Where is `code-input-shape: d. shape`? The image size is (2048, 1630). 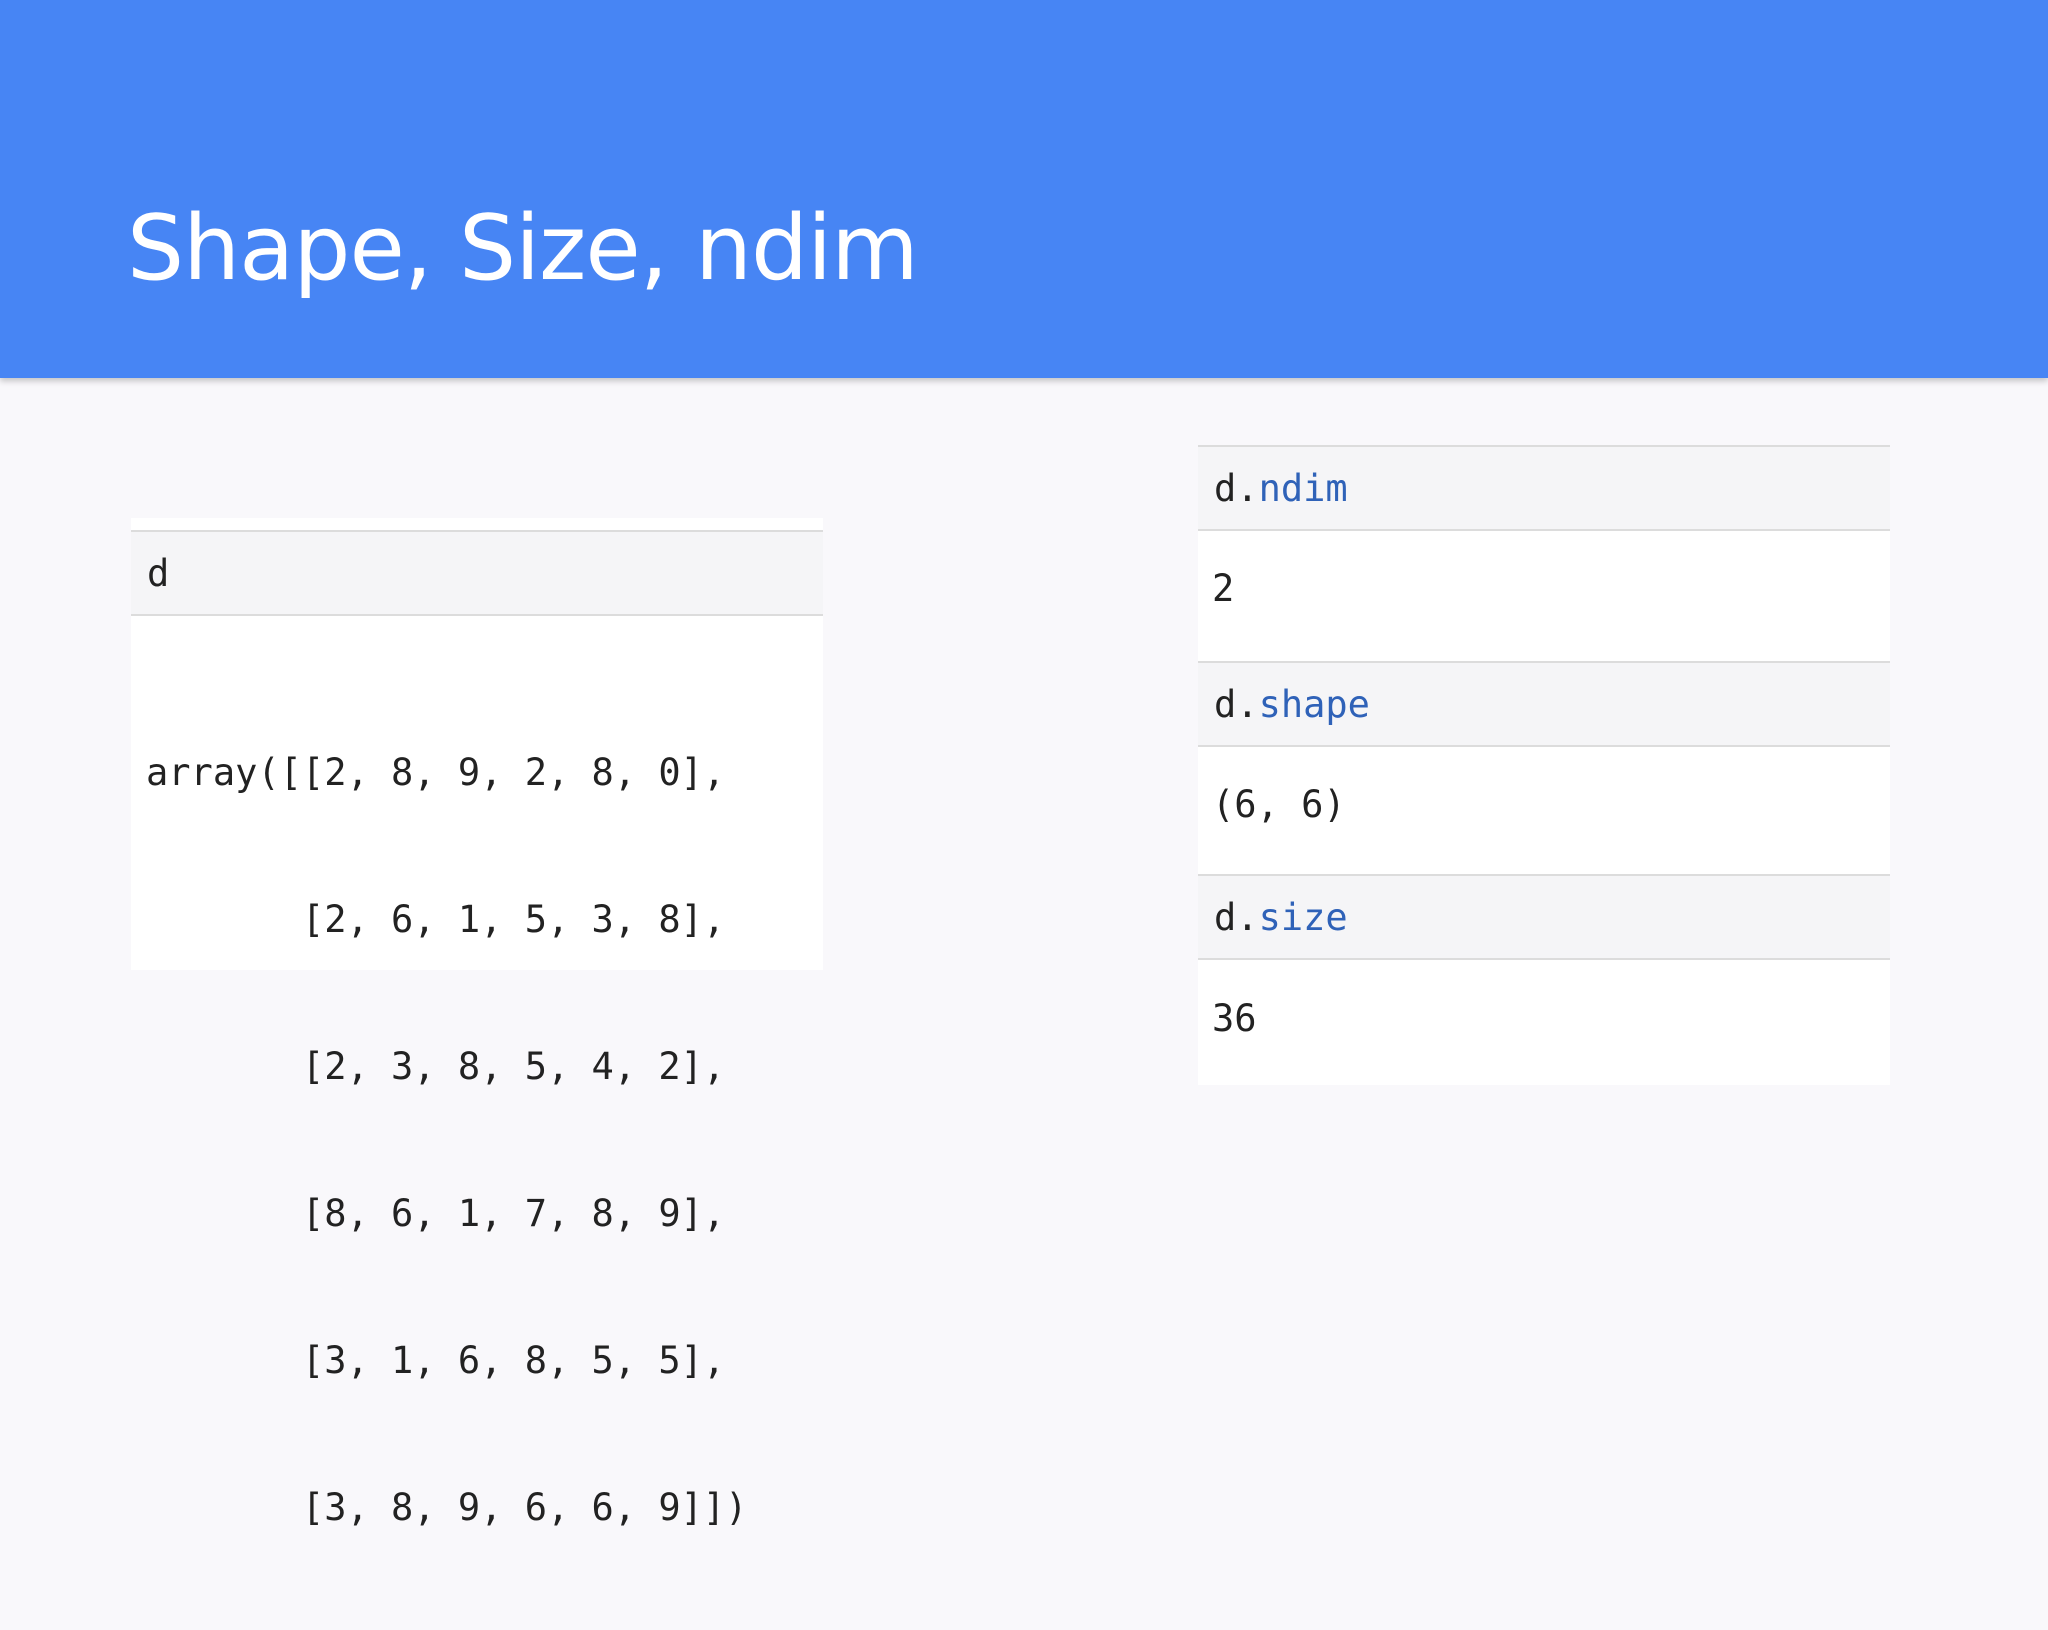
code-input-shape: d. shape is located at coordinates (1544, 704).